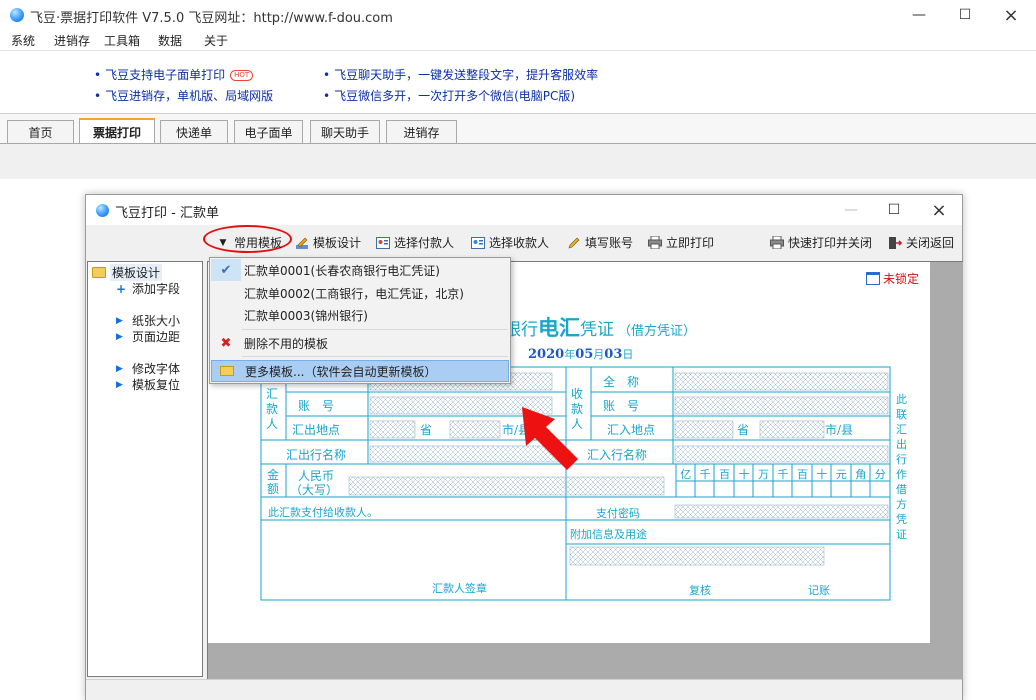 The width and height of the screenshot is (1036, 700). I want to click on design-pencil-icon, so click(302, 243).